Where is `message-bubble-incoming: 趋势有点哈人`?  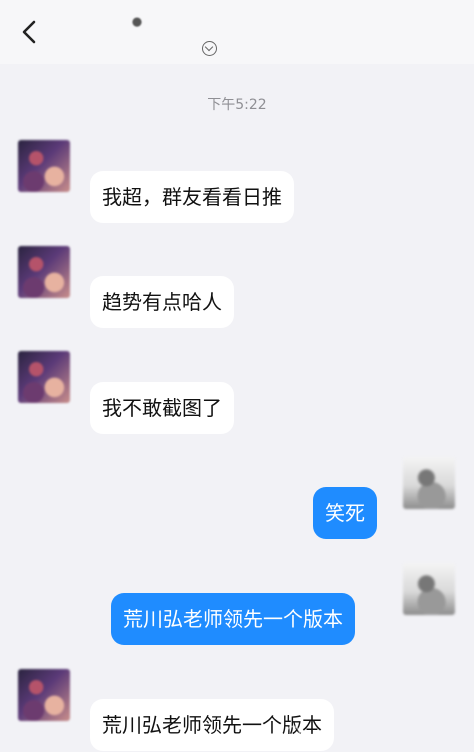 message-bubble-incoming: 趋势有点哈人 is located at coordinates (162, 302).